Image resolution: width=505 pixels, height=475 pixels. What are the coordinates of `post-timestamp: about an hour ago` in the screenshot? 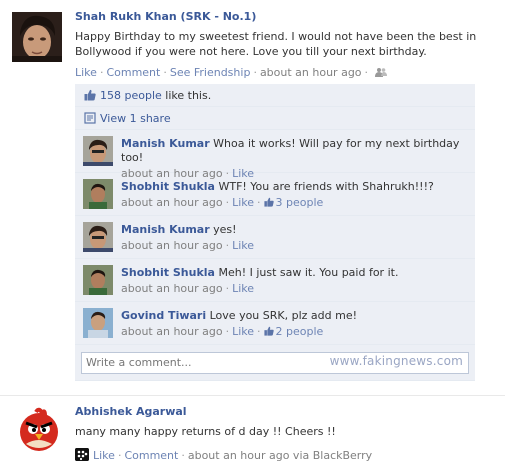 It's located at (311, 72).